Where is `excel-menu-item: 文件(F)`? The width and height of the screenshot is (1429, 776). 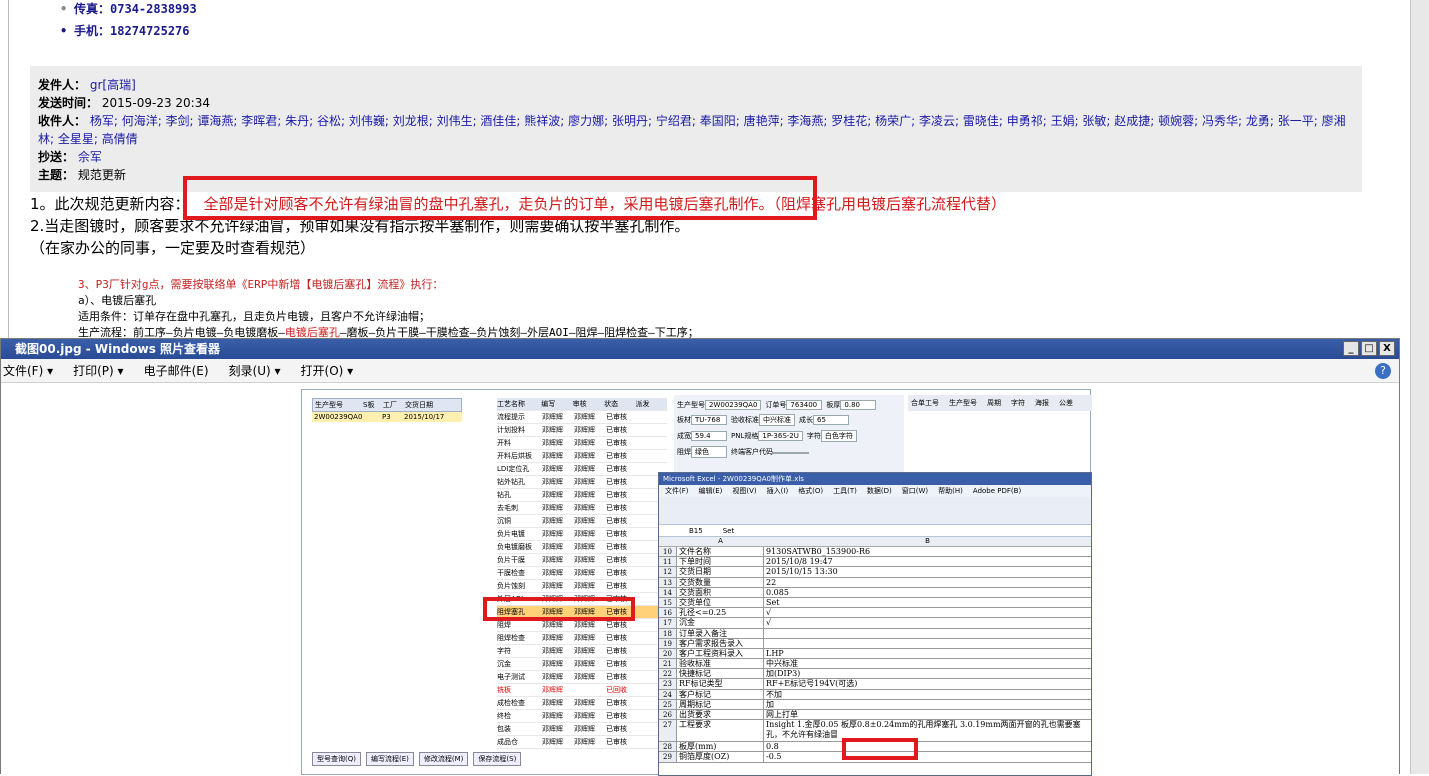
excel-menu-item: 文件(F) is located at coordinates (677, 491).